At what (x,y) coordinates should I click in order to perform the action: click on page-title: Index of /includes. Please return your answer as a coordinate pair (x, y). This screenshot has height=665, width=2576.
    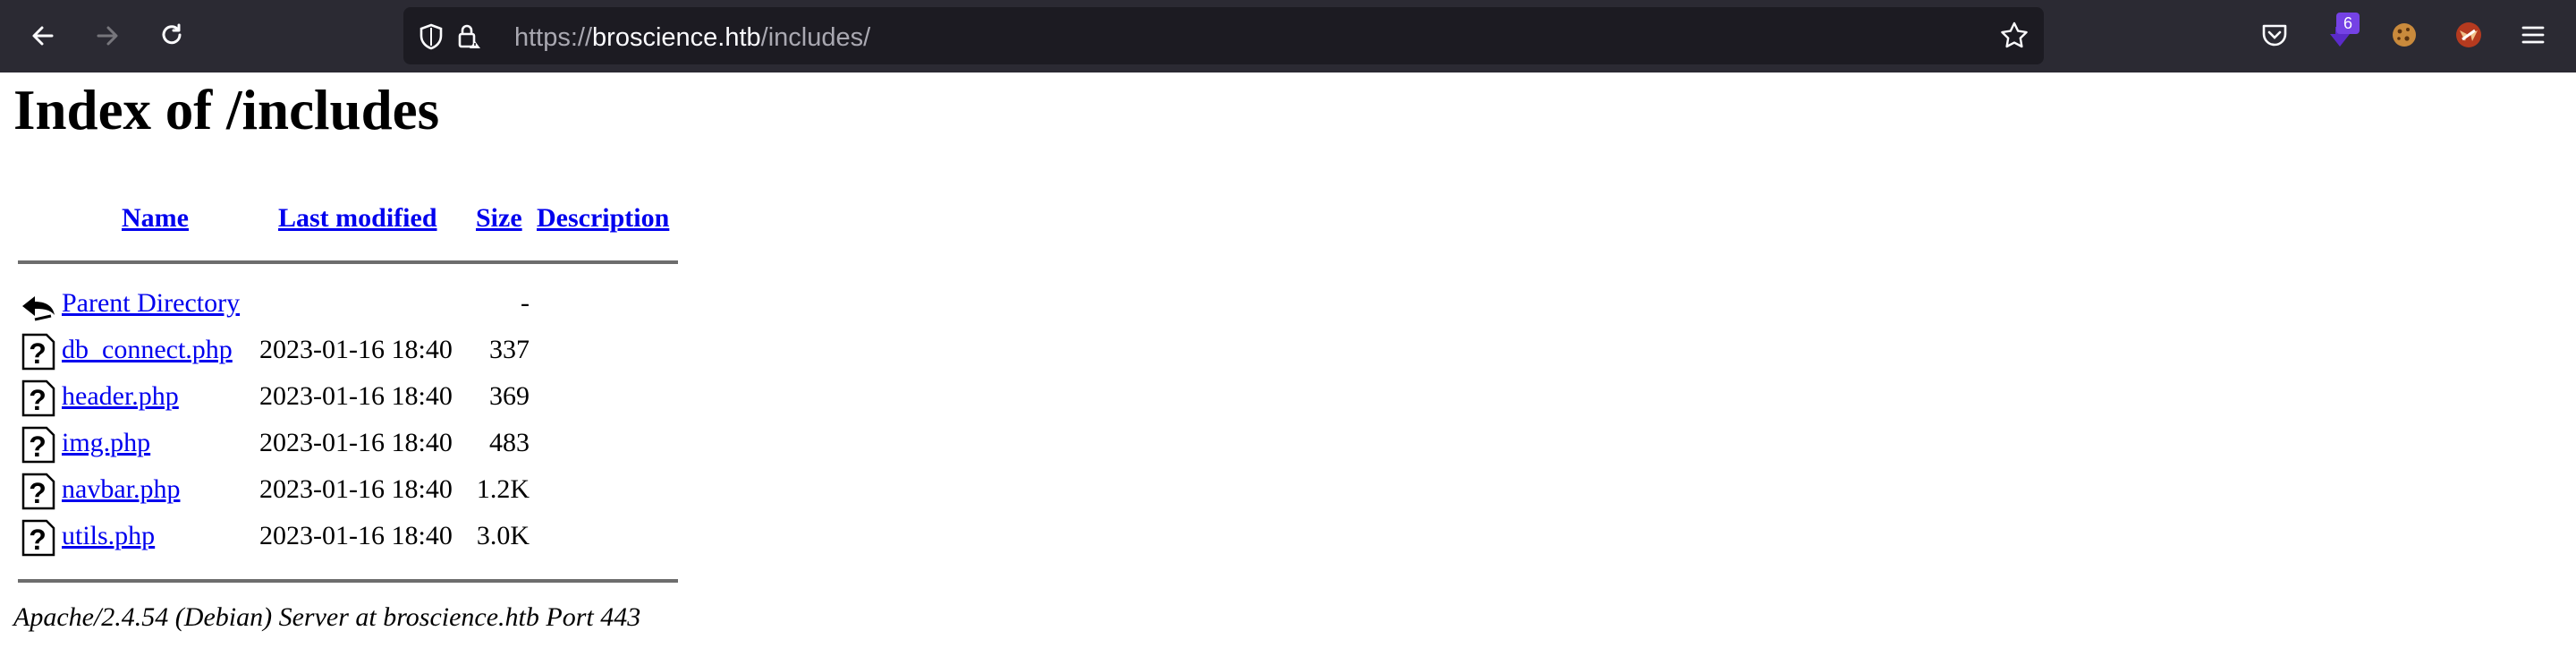
    Looking at the image, I should click on (226, 110).